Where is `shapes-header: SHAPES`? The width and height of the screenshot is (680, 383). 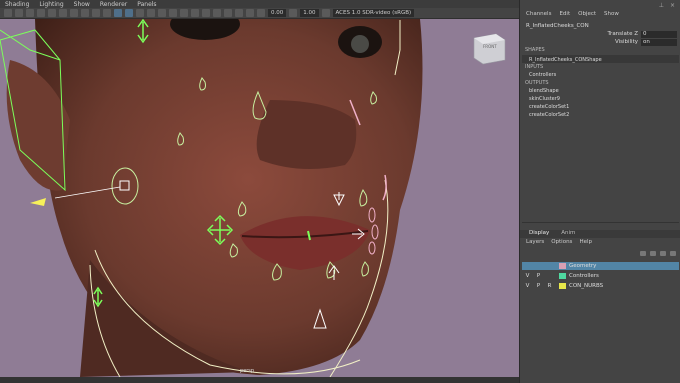
shapes-header: SHAPES is located at coordinates (535, 50).